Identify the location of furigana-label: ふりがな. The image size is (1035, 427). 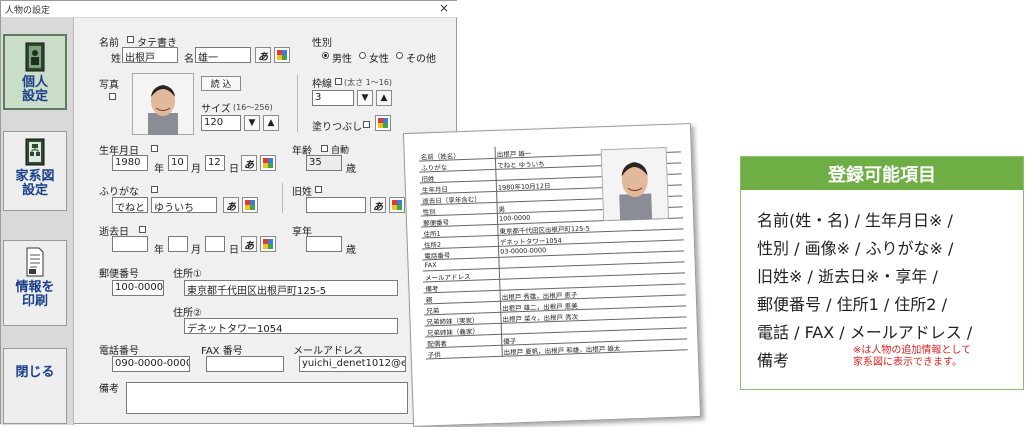
(119, 192).